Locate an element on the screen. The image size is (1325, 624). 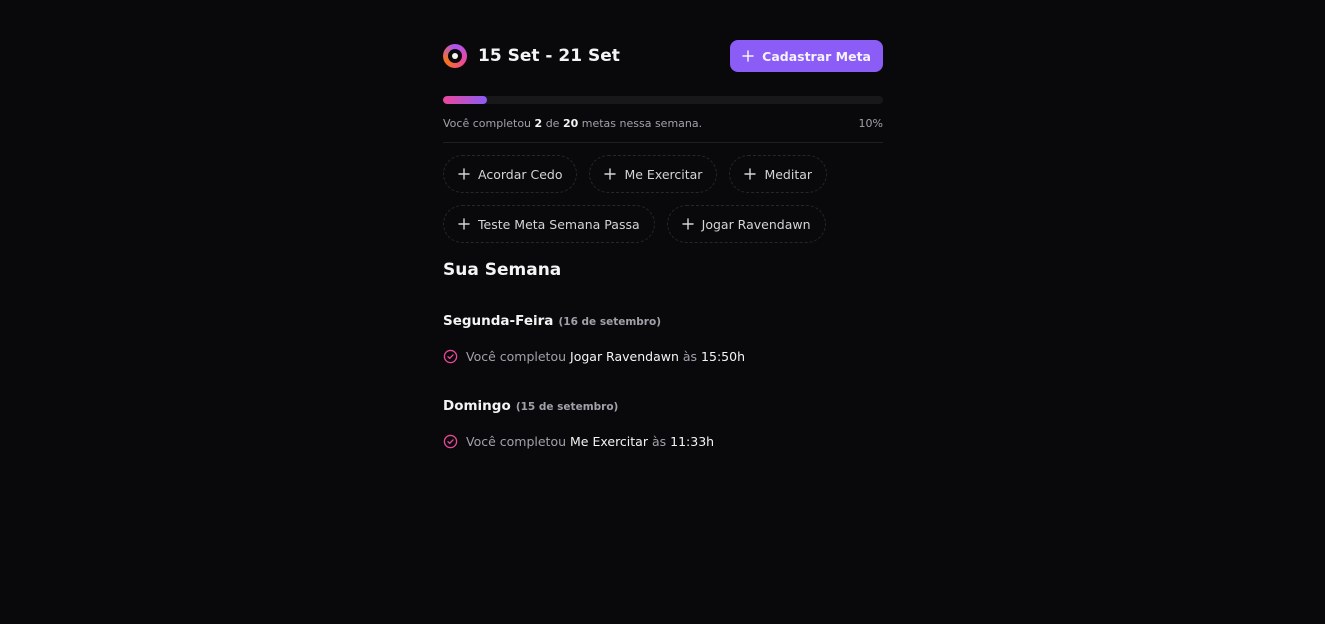
day-heading: Segunda-Feira (16 de setembro) is located at coordinates (663, 319).